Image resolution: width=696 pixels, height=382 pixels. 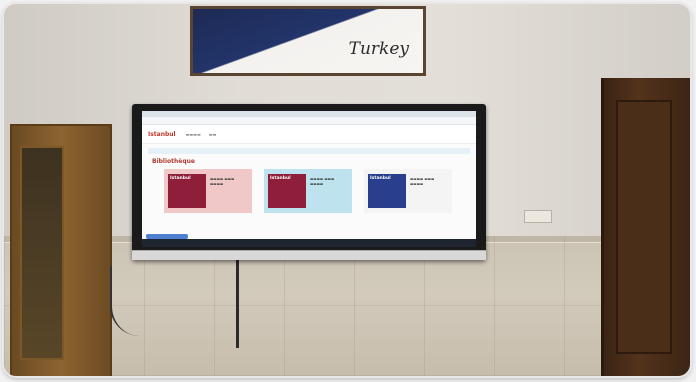 I want to click on door-panel, so click(x=644, y=227).